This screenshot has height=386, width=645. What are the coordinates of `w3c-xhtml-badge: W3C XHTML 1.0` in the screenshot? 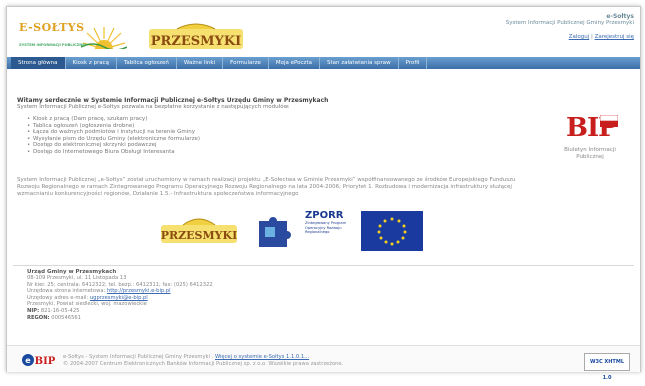 It's located at (607, 367).